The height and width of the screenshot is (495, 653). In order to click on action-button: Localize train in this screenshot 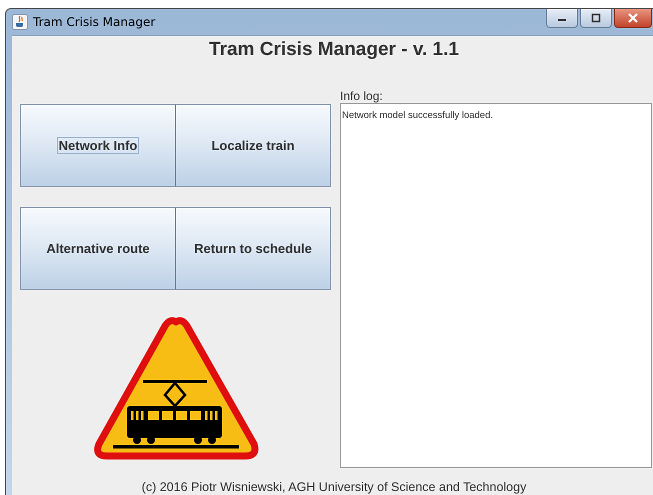, I will do `click(253, 145)`.